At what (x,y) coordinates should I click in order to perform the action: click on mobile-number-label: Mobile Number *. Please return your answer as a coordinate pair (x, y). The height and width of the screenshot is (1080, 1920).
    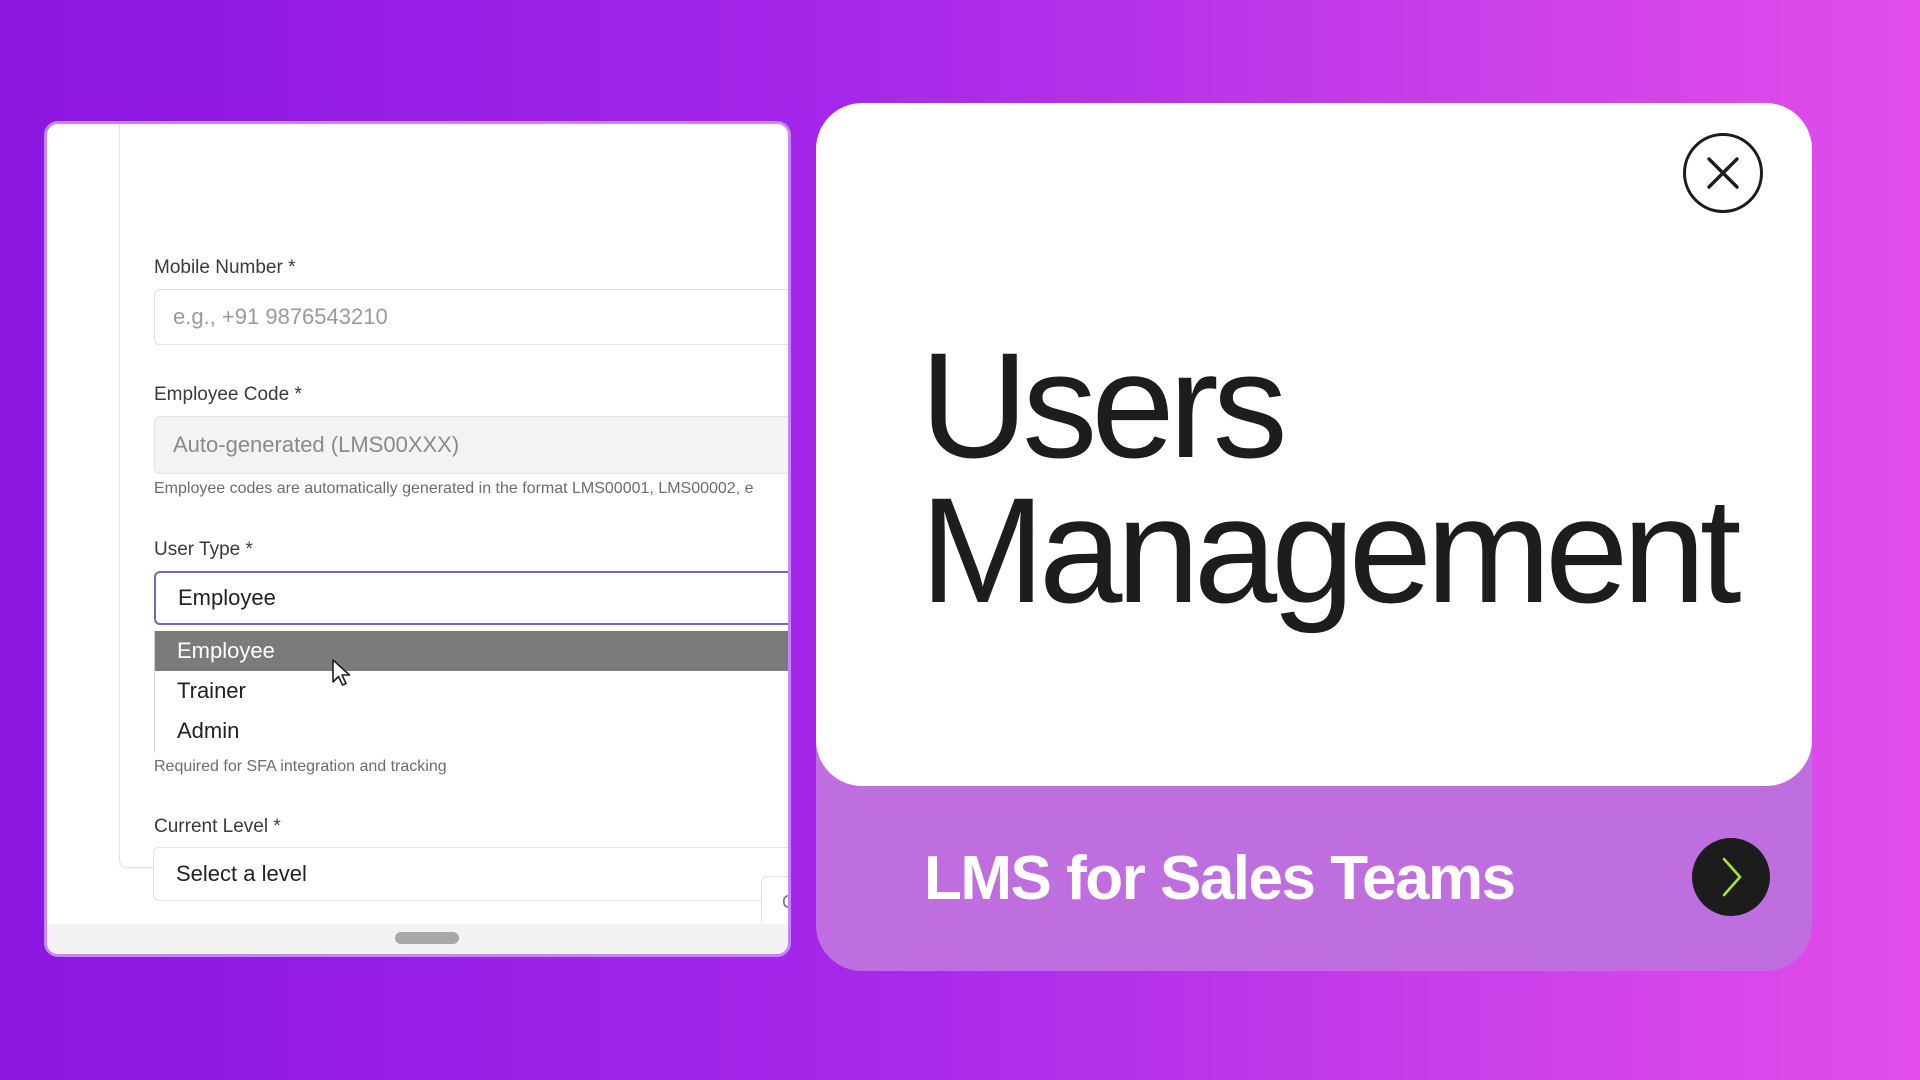
    Looking at the image, I should click on (225, 267).